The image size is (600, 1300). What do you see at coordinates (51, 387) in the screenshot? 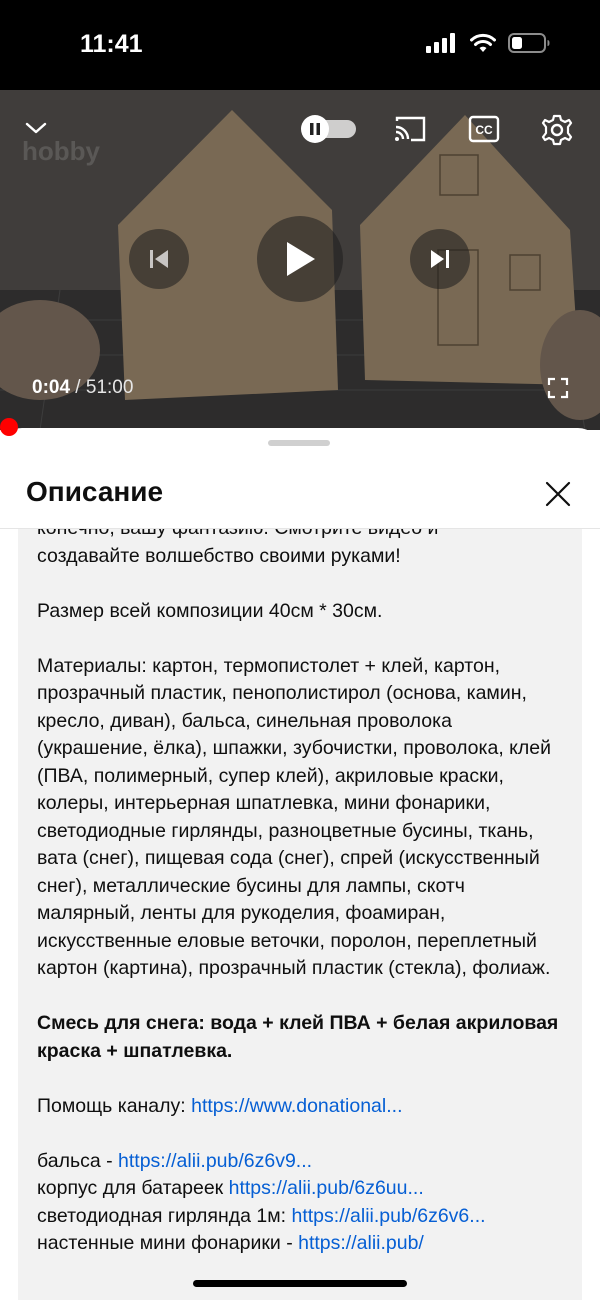
I see `time-current: 0:04` at bounding box center [51, 387].